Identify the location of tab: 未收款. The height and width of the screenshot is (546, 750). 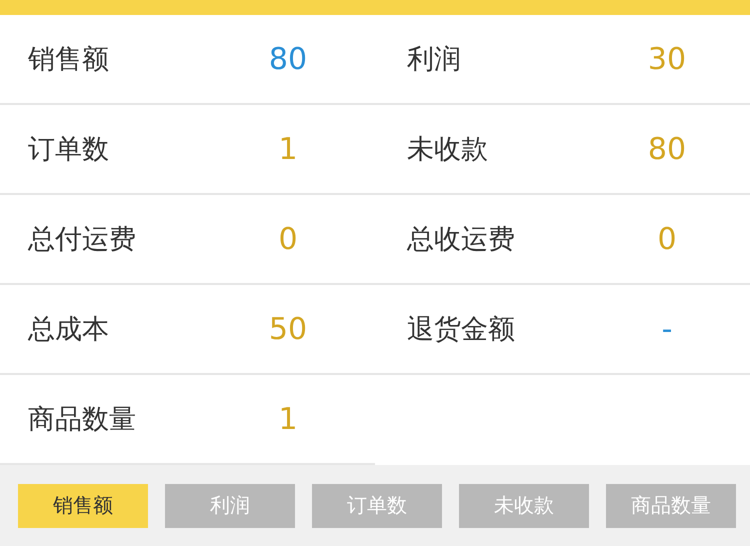
(524, 506).